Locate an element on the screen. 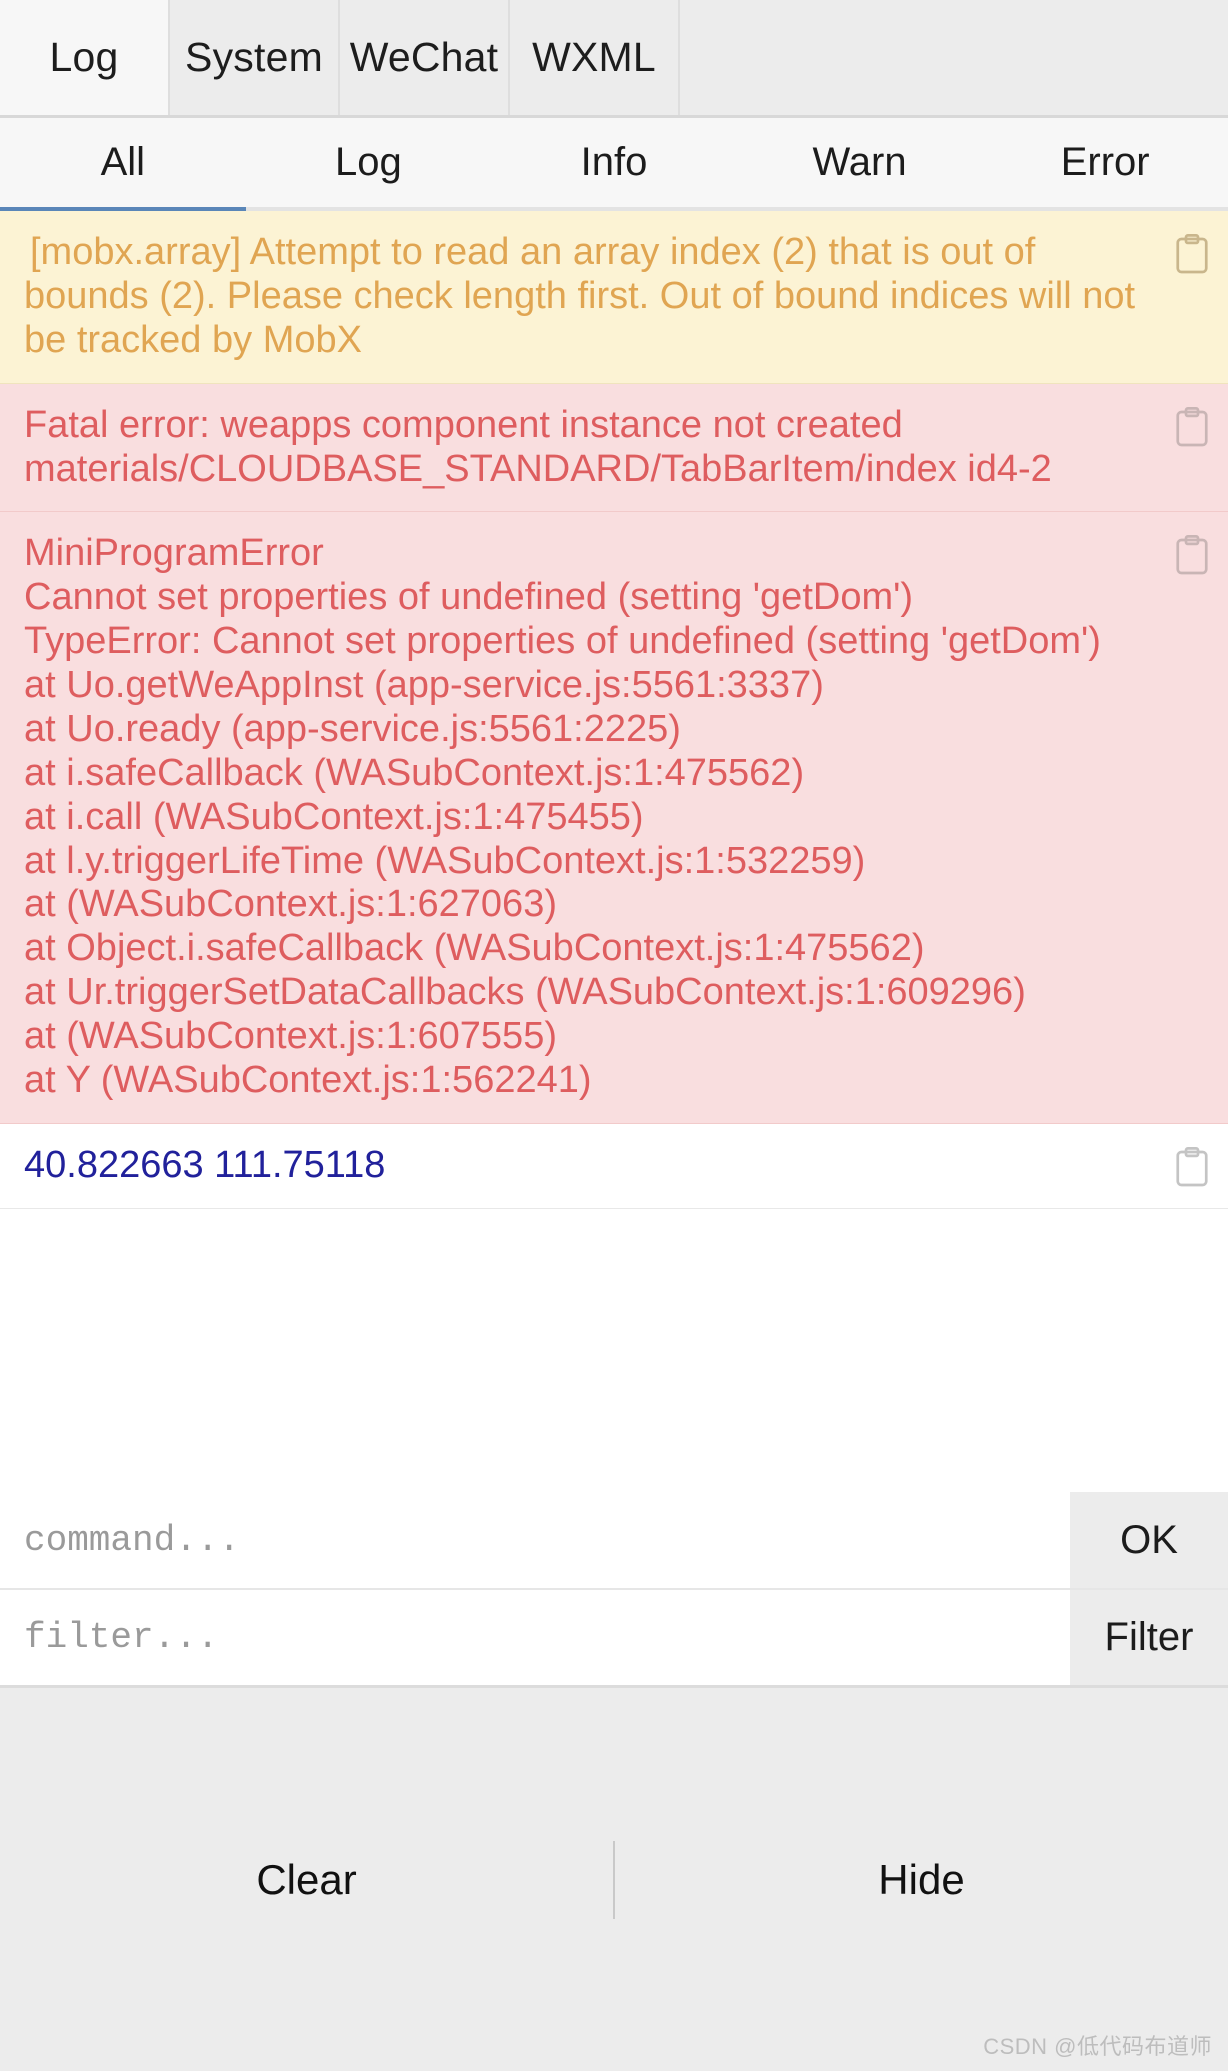 The height and width of the screenshot is (2071, 1228). panel-tab-system-label: System is located at coordinates (254, 57).